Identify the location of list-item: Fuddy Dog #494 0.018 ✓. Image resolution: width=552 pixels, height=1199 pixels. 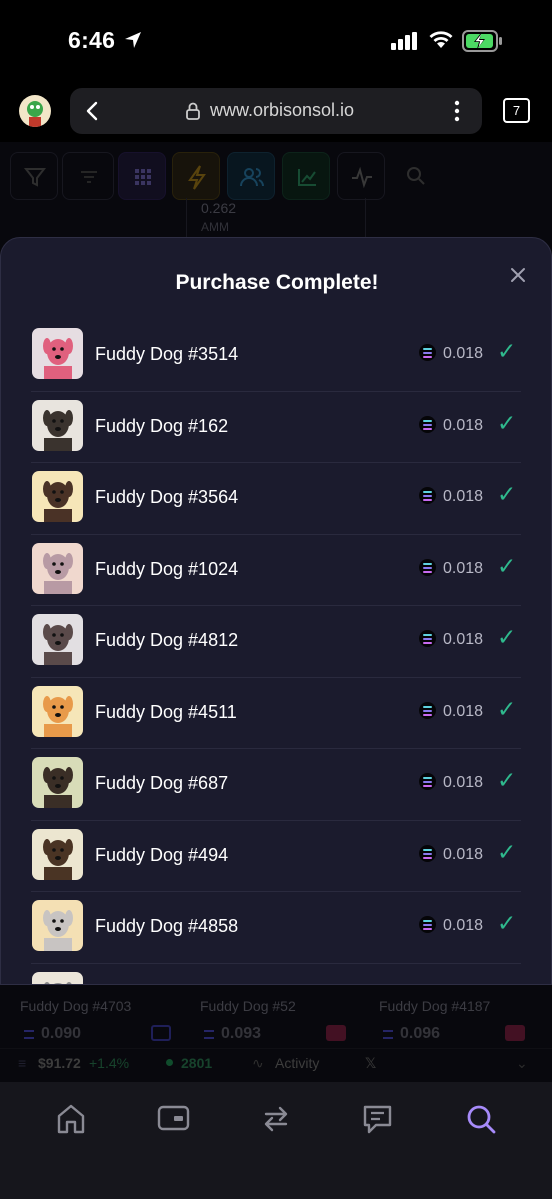
(276, 856).